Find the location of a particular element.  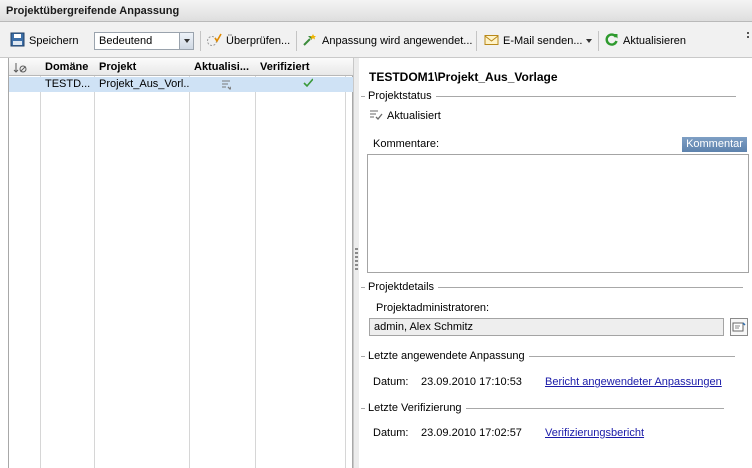

section-project-status: Projektstatus is located at coordinates (548, 96).